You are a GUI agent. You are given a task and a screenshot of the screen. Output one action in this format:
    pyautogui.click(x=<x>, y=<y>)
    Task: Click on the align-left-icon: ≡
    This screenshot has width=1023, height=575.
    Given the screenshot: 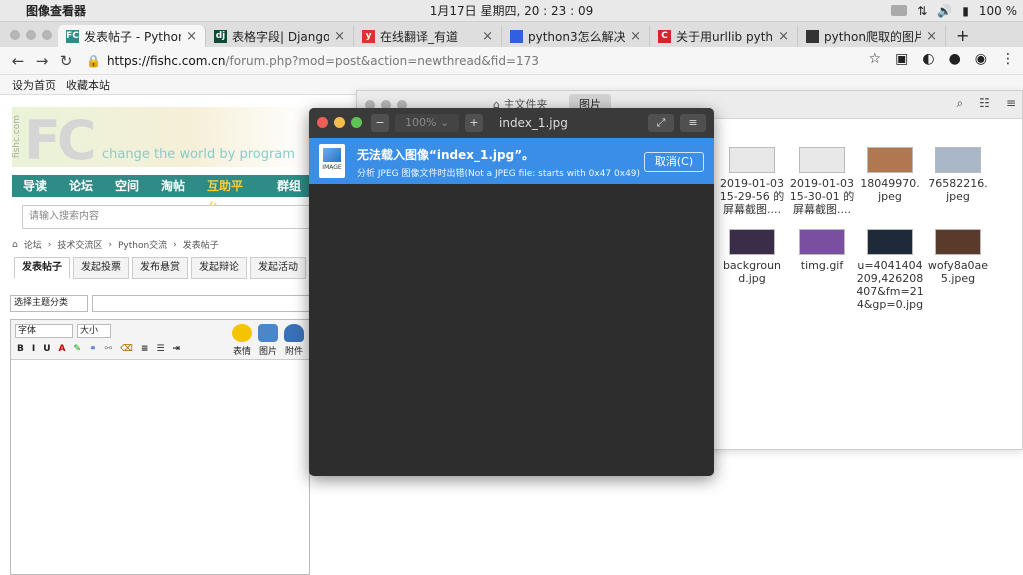 What is the action you would take?
    pyautogui.click(x=145, y=349)
    